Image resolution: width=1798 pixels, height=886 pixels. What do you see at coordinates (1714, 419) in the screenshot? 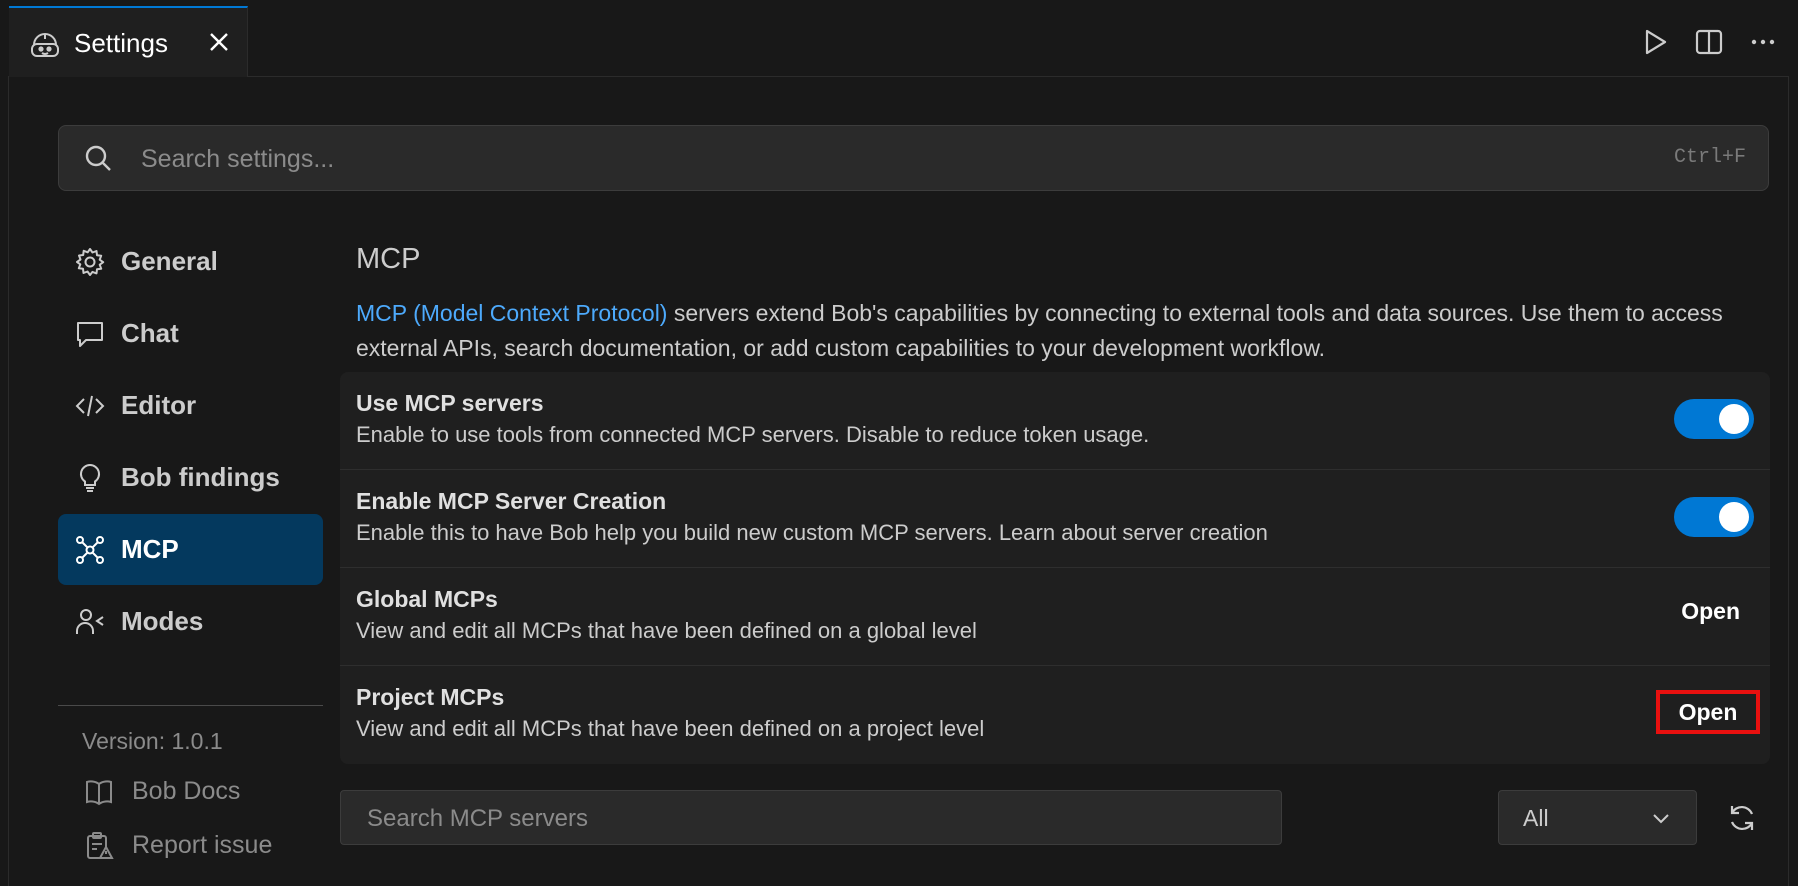
I see `use-mcp-servers-toggle` at bounding box center [1714, 419].